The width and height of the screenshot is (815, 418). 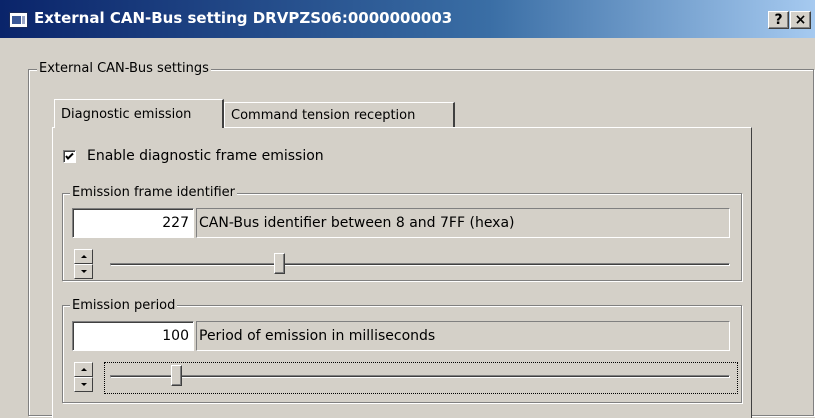 I want to click on help-button: ?, so click(x=778, y=20).